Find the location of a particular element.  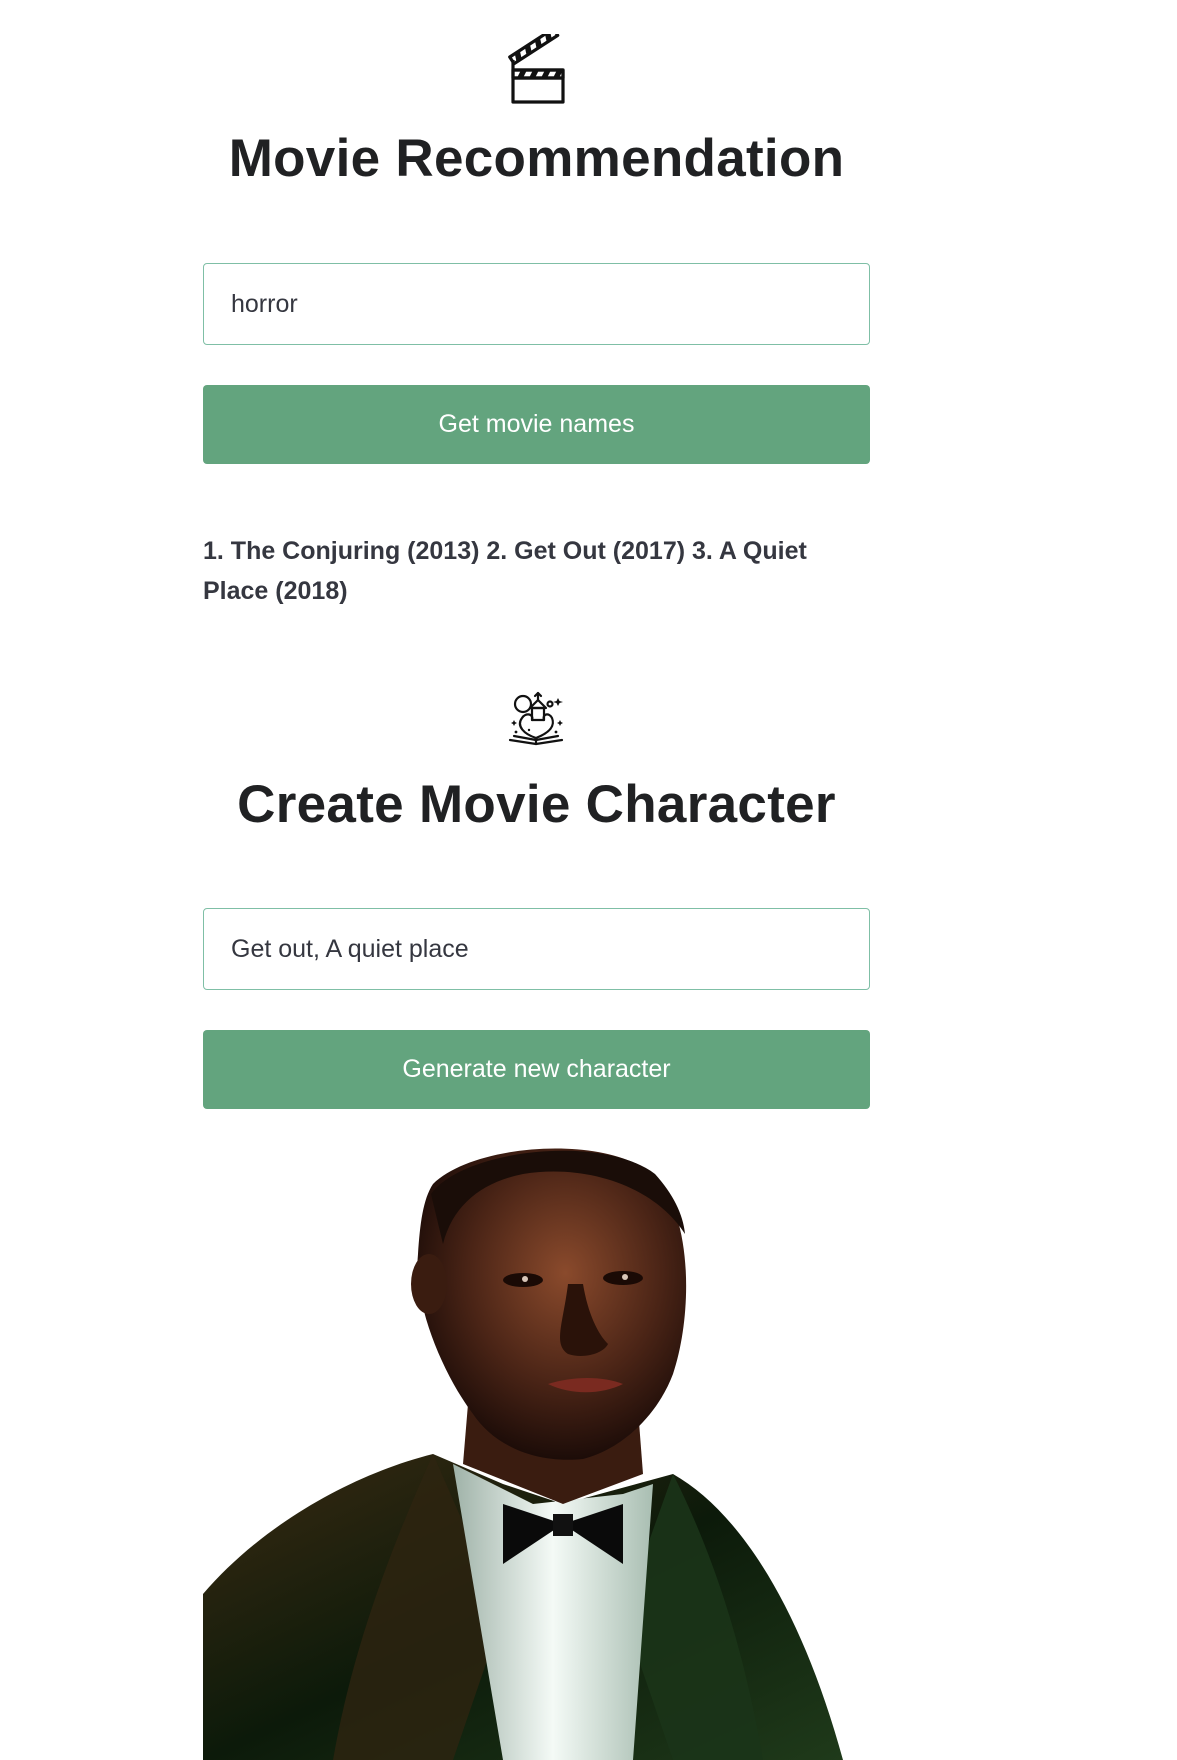

movie-recommendation-title: Movie Recommendation is located at coordinates (536, 158).